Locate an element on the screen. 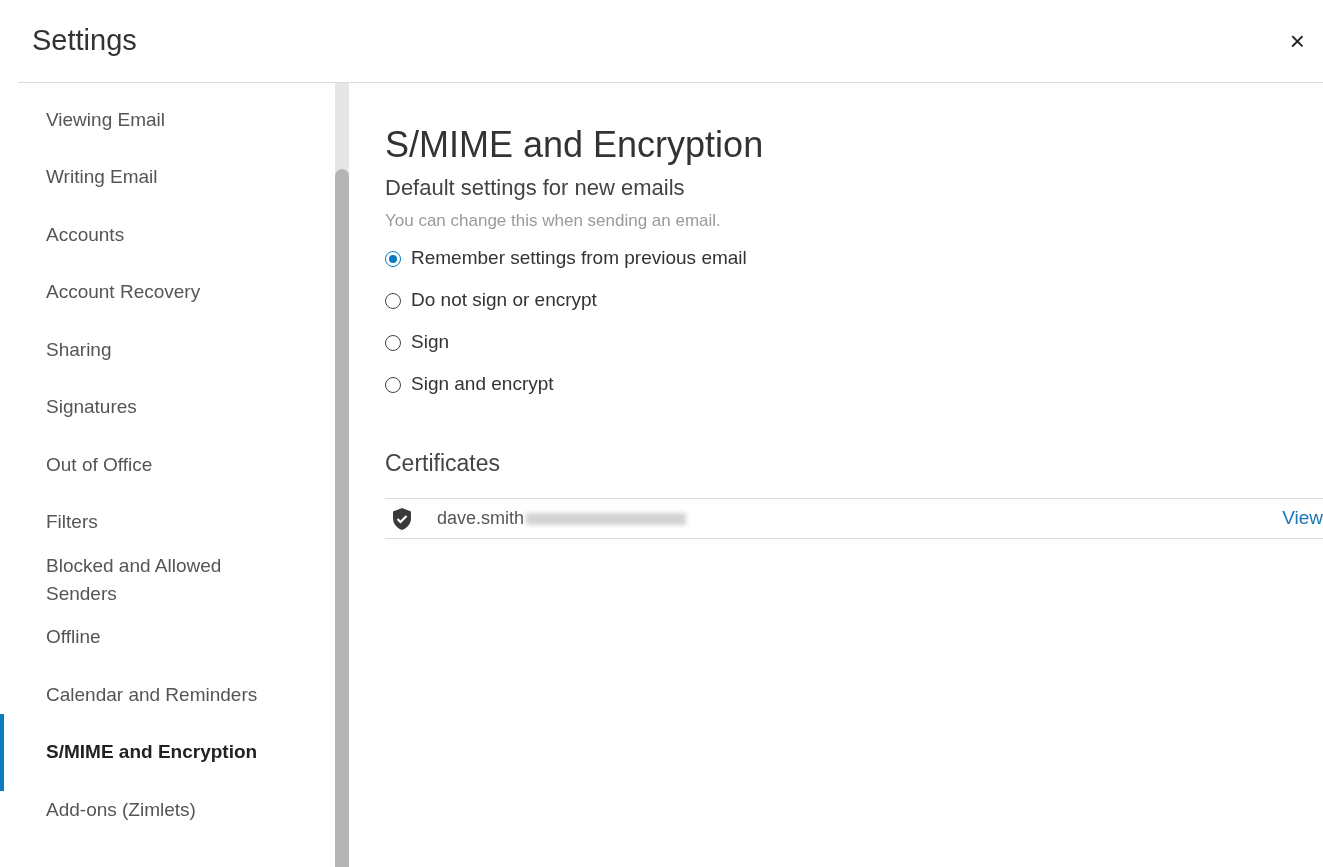  section-subtitle: Default settings for new emails is located at coordinates (535, 188).